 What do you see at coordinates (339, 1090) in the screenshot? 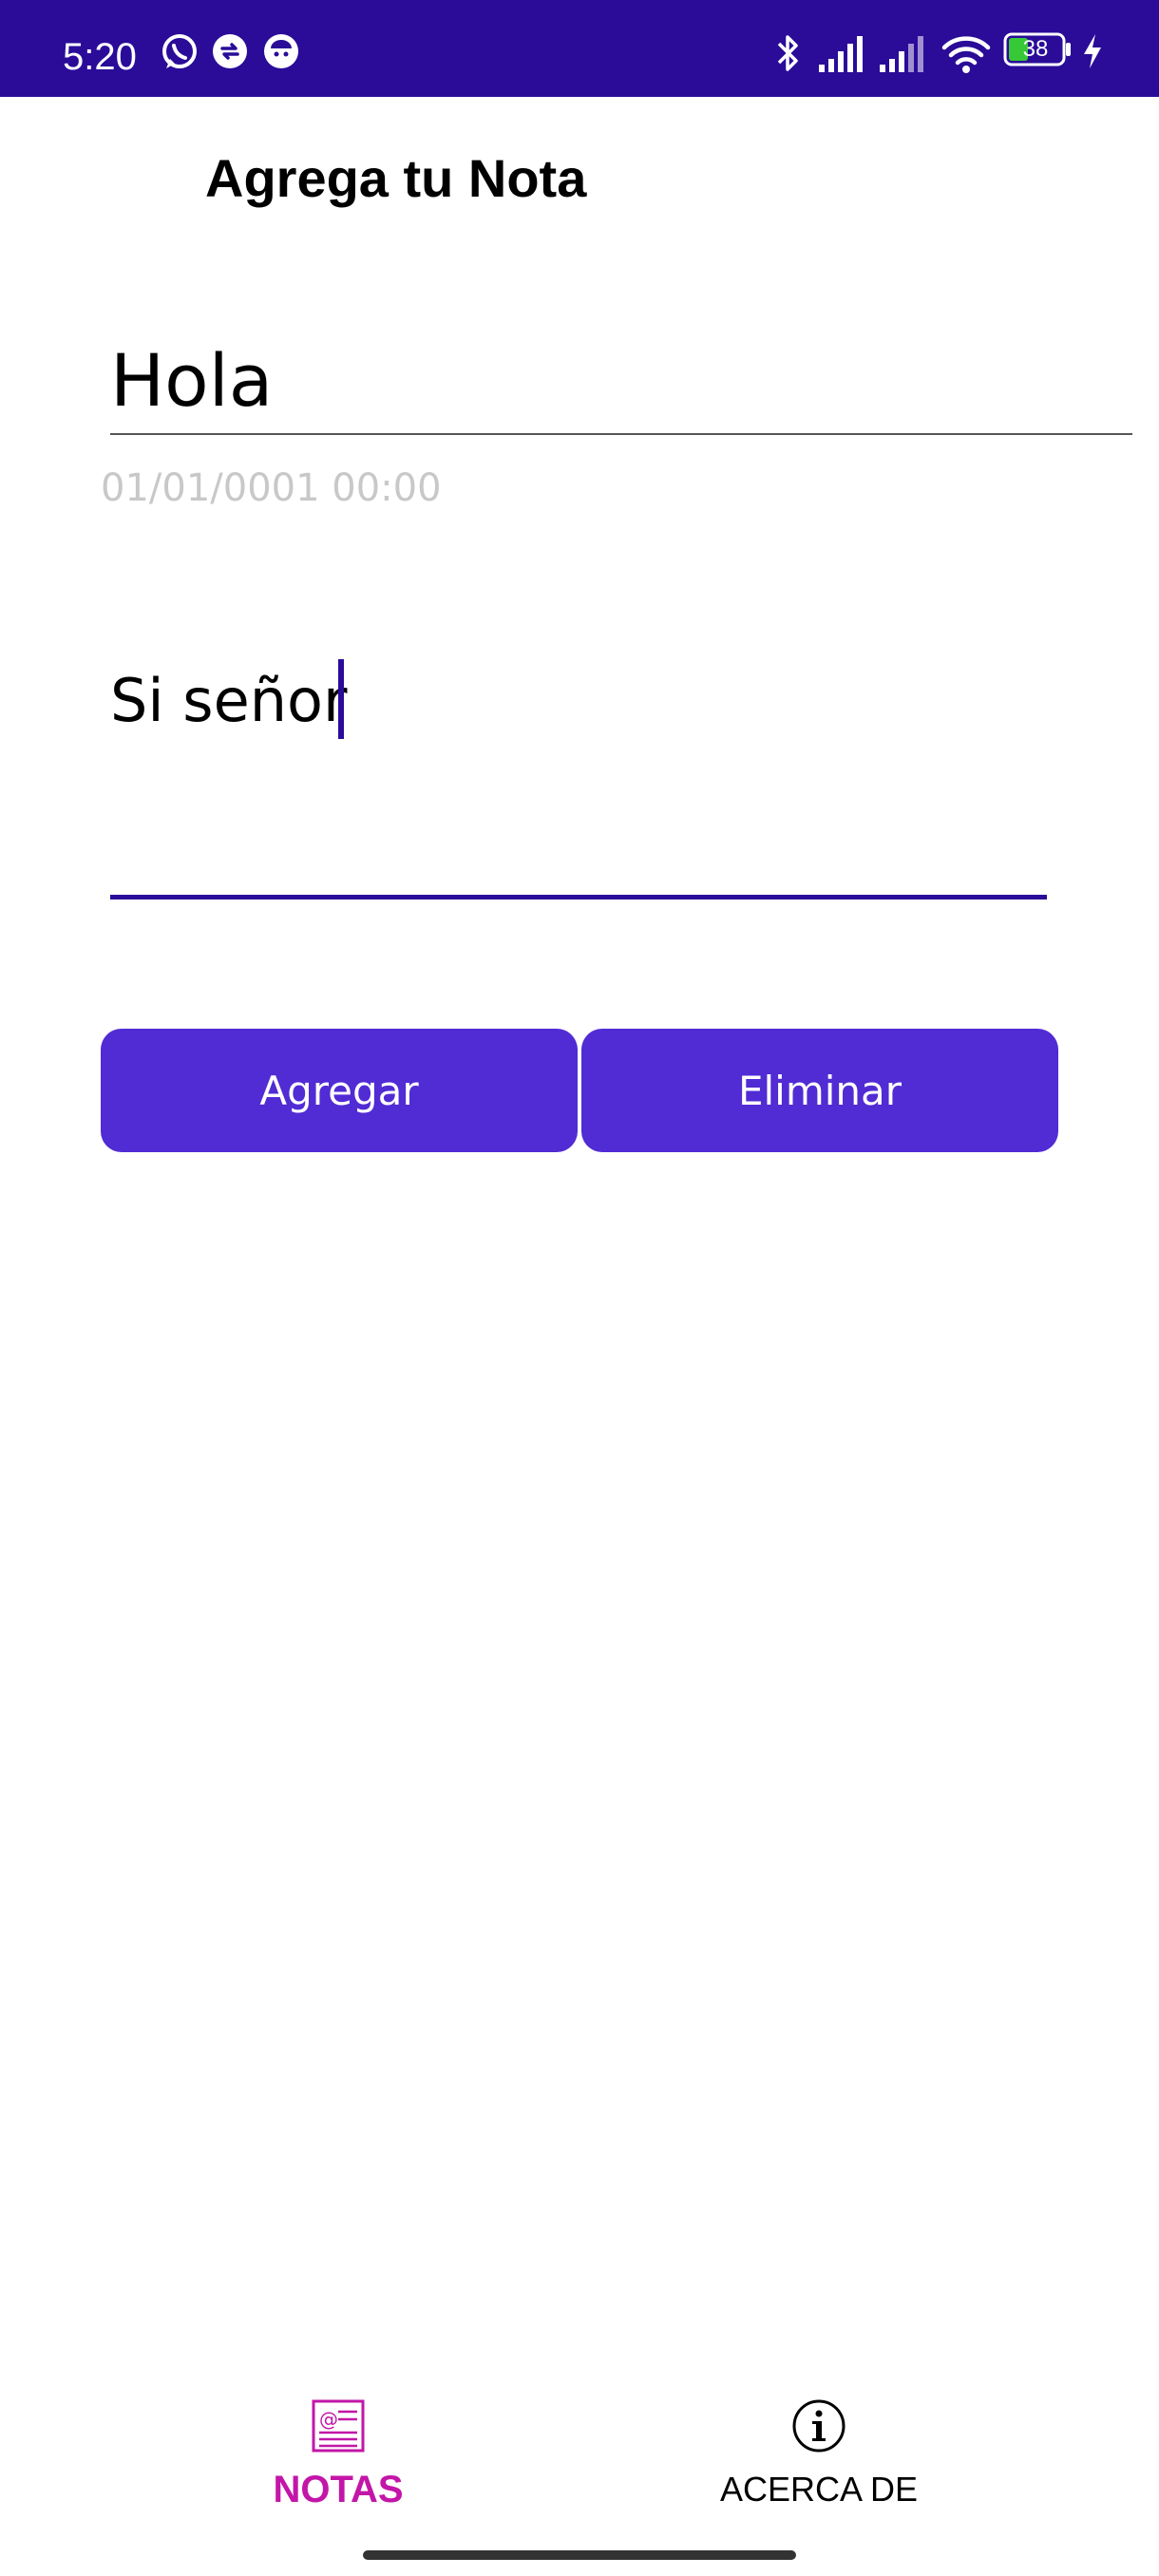
I see `add-button: Agregar` at bounding box center [339, 1090].